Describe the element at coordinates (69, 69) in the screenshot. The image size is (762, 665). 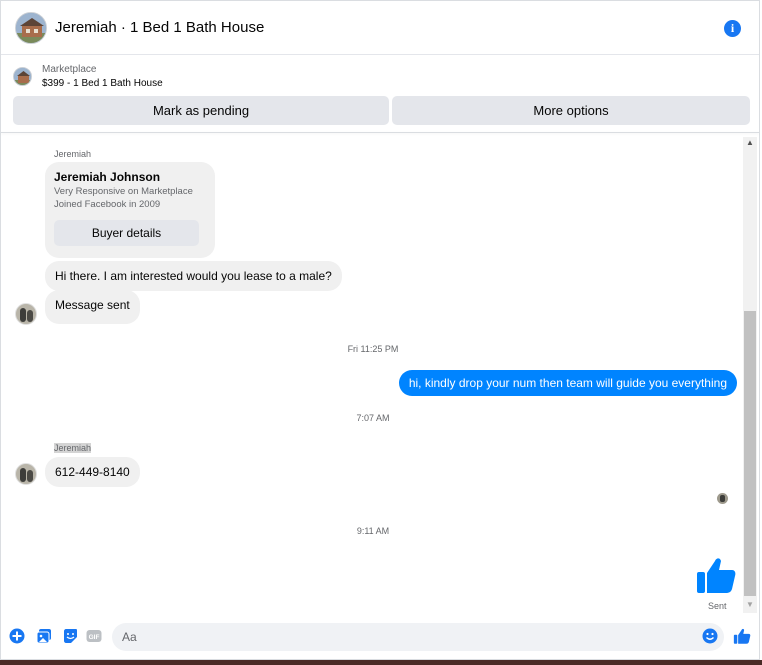
I see `listing-label: Marketplace` at that location.